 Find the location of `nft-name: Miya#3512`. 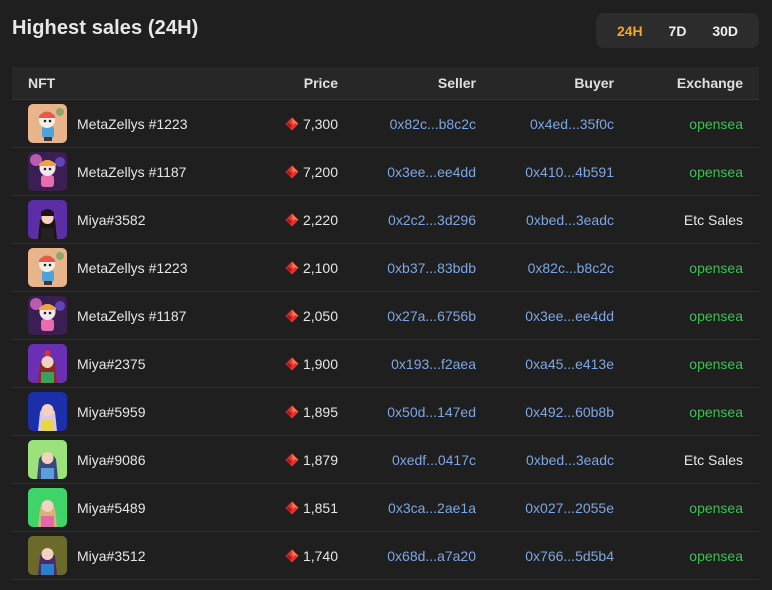

nft-name: Miya#3512 is located at coordinates (111, 556).